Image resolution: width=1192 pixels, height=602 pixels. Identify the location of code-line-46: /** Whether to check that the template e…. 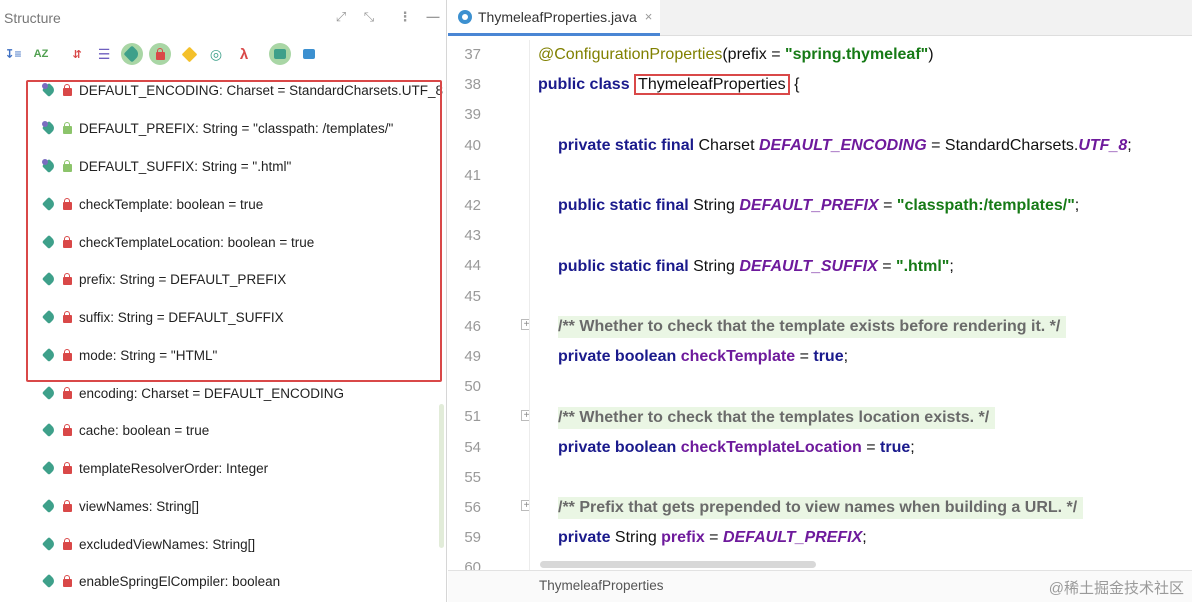
(812, 327).